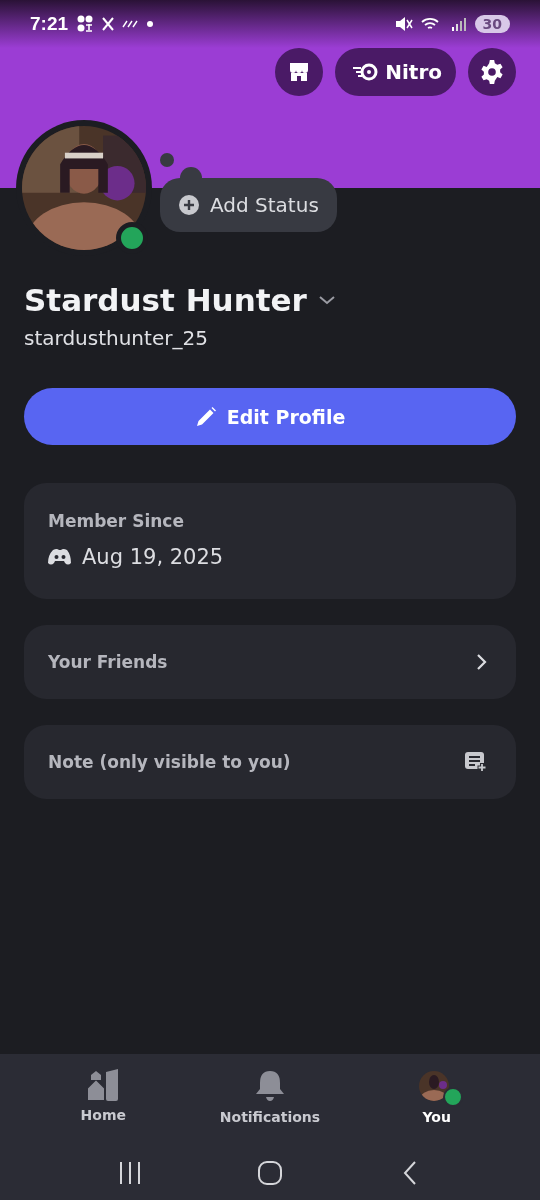 The image size is (540, 1200). I want to click on recent-apps-icon, so click(130, 1173).